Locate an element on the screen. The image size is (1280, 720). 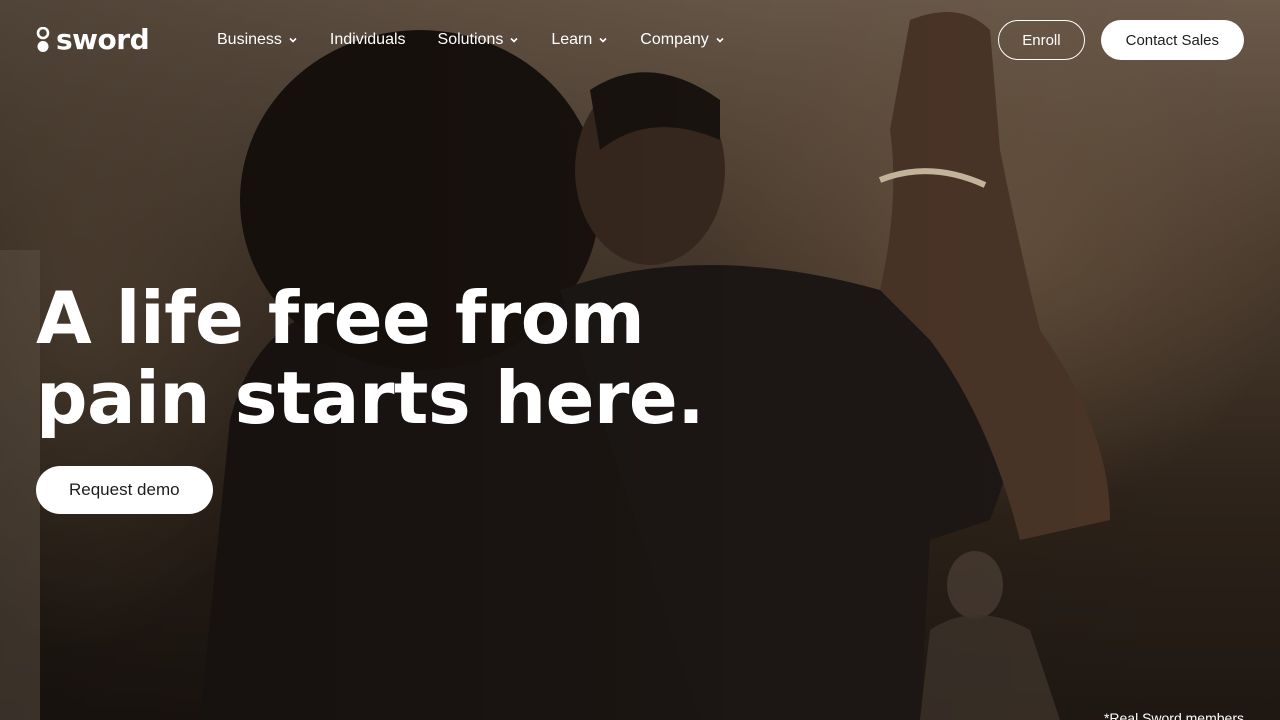
sword-logo-icon is located at coordinates (43, 39).